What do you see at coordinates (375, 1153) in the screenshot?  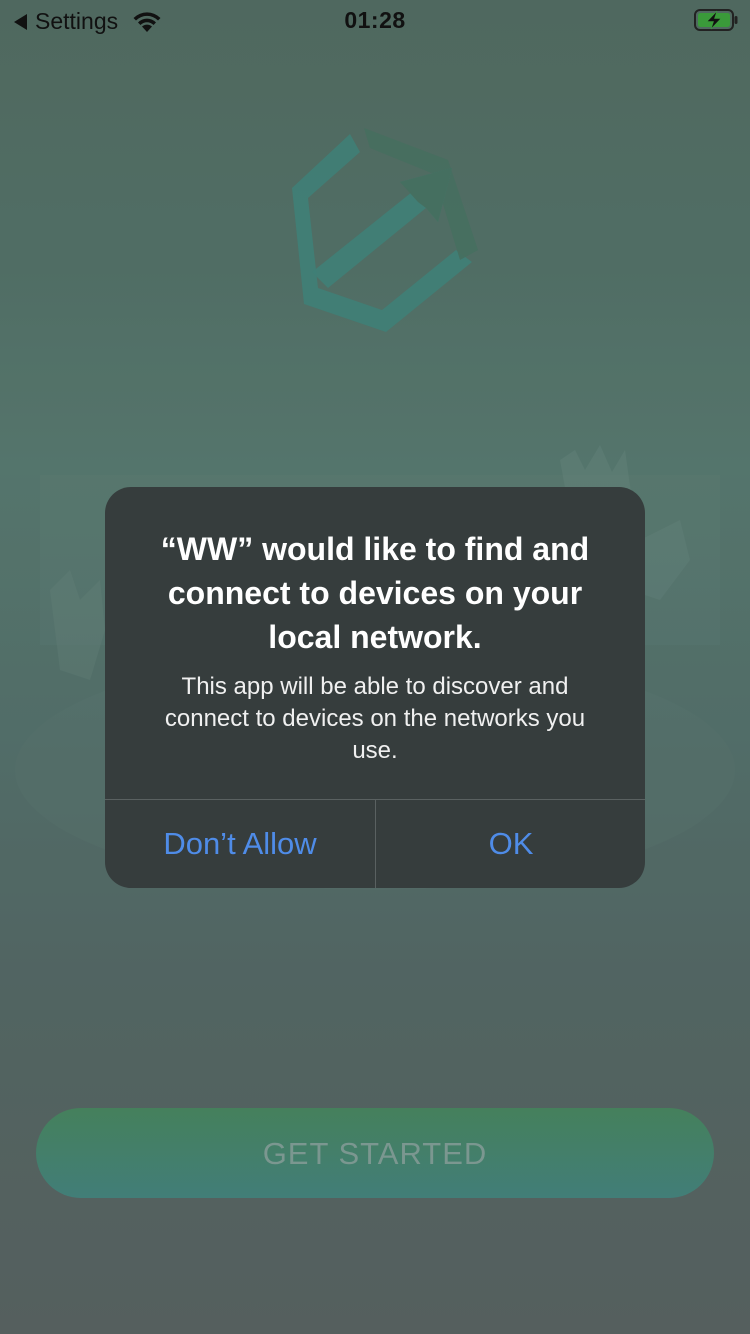 I see `get-started-button: GET STARTED` at bounding box center [375, 1153].